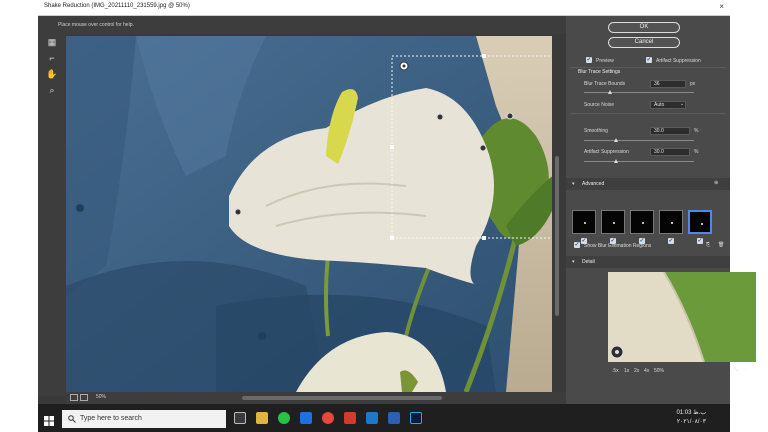  I want to click on clock-time: 01:03 ب.ظ, so click(691, 413).